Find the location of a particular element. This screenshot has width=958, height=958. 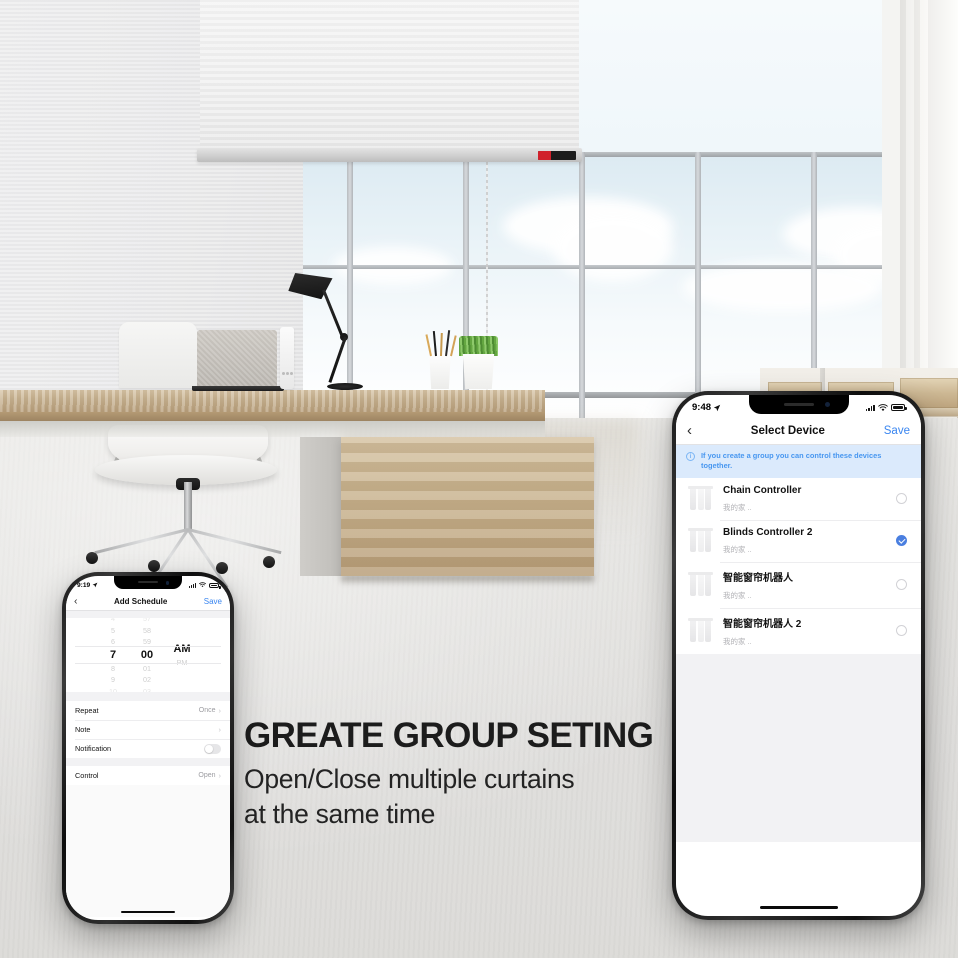

row-value-group: Once › is located at coordinates (210, 710).